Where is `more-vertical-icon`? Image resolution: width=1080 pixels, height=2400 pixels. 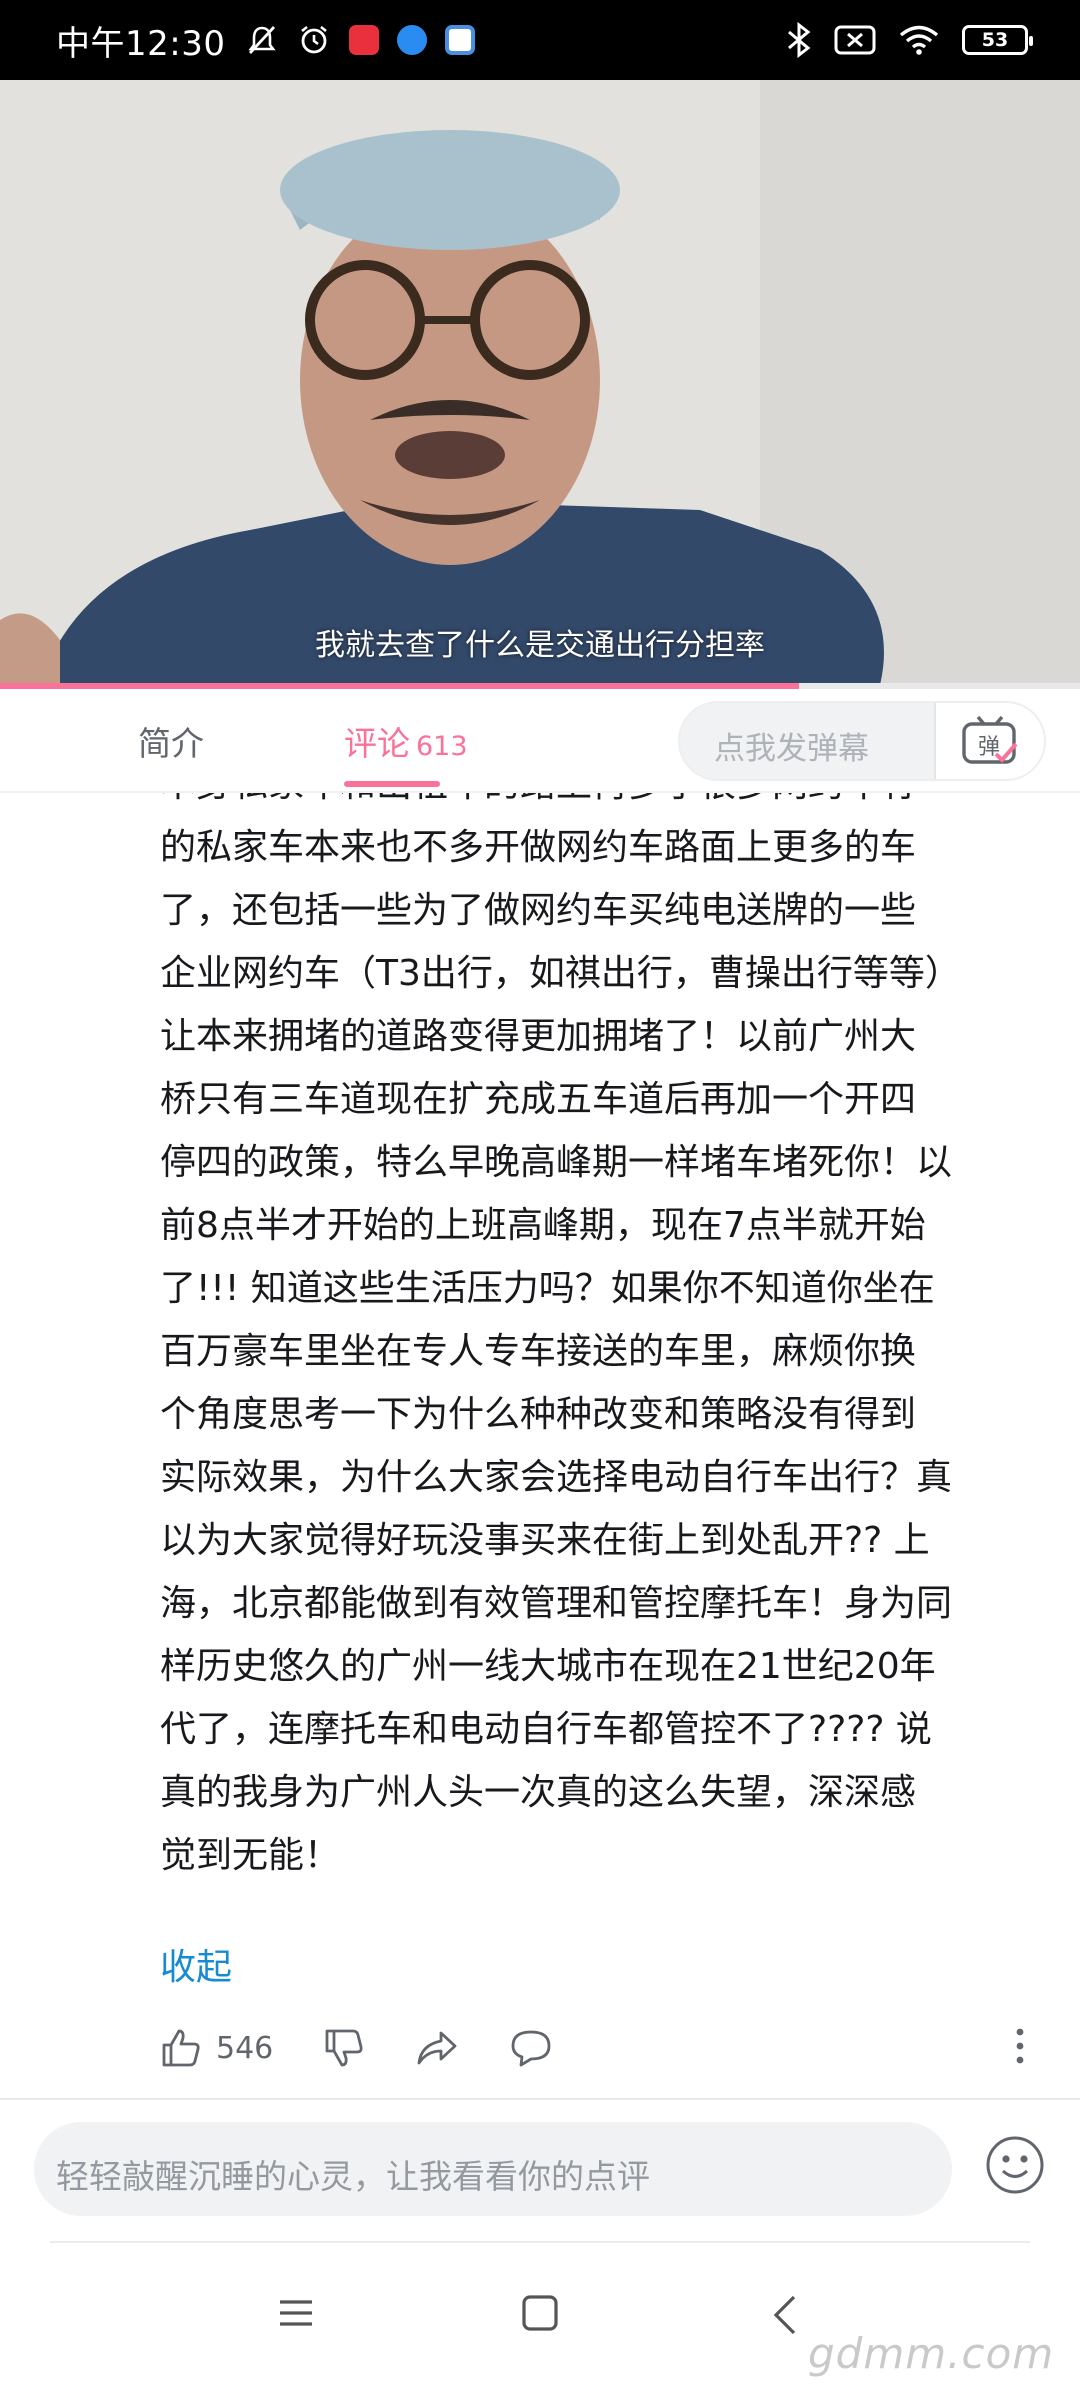 more-vertical-icon is located at coordinates (1020, 2046).